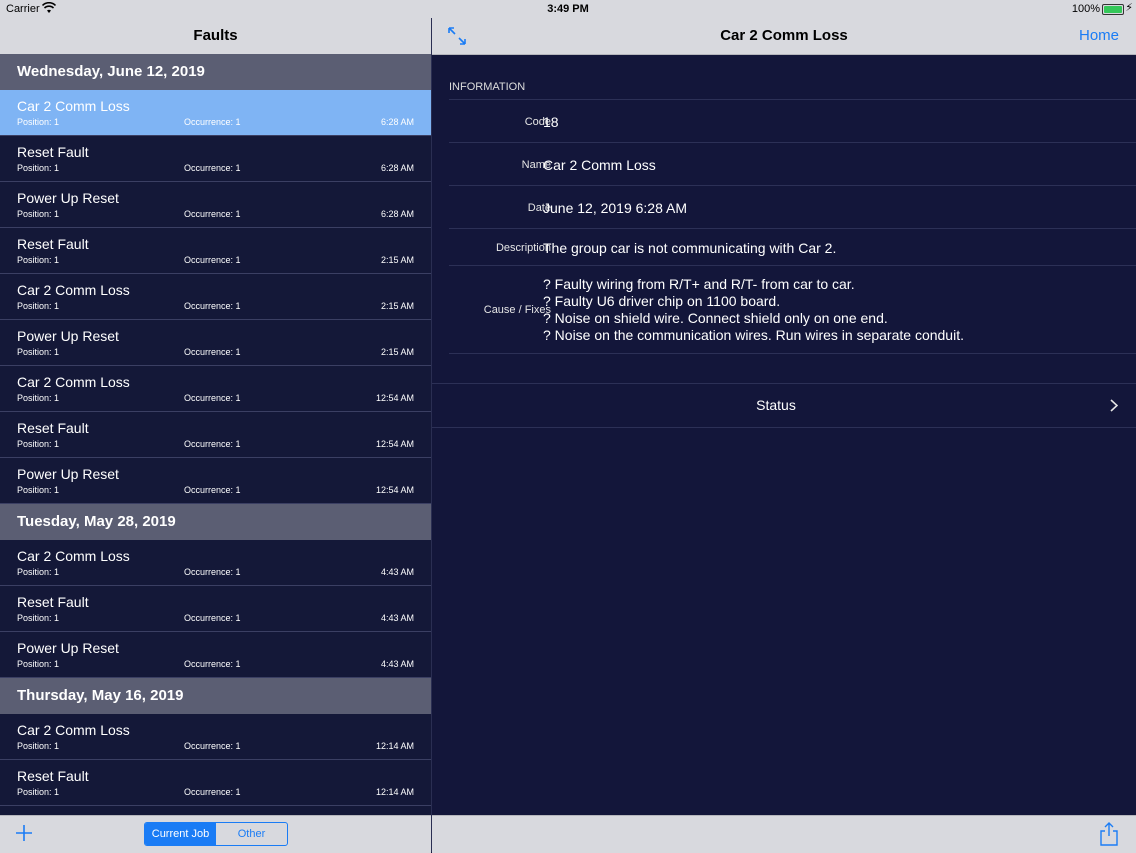 Image resolution: width=1136 pixels, height=853 pixels. I want to click on name-row: Name Car 2 Comm Loss, so click(792, 164).